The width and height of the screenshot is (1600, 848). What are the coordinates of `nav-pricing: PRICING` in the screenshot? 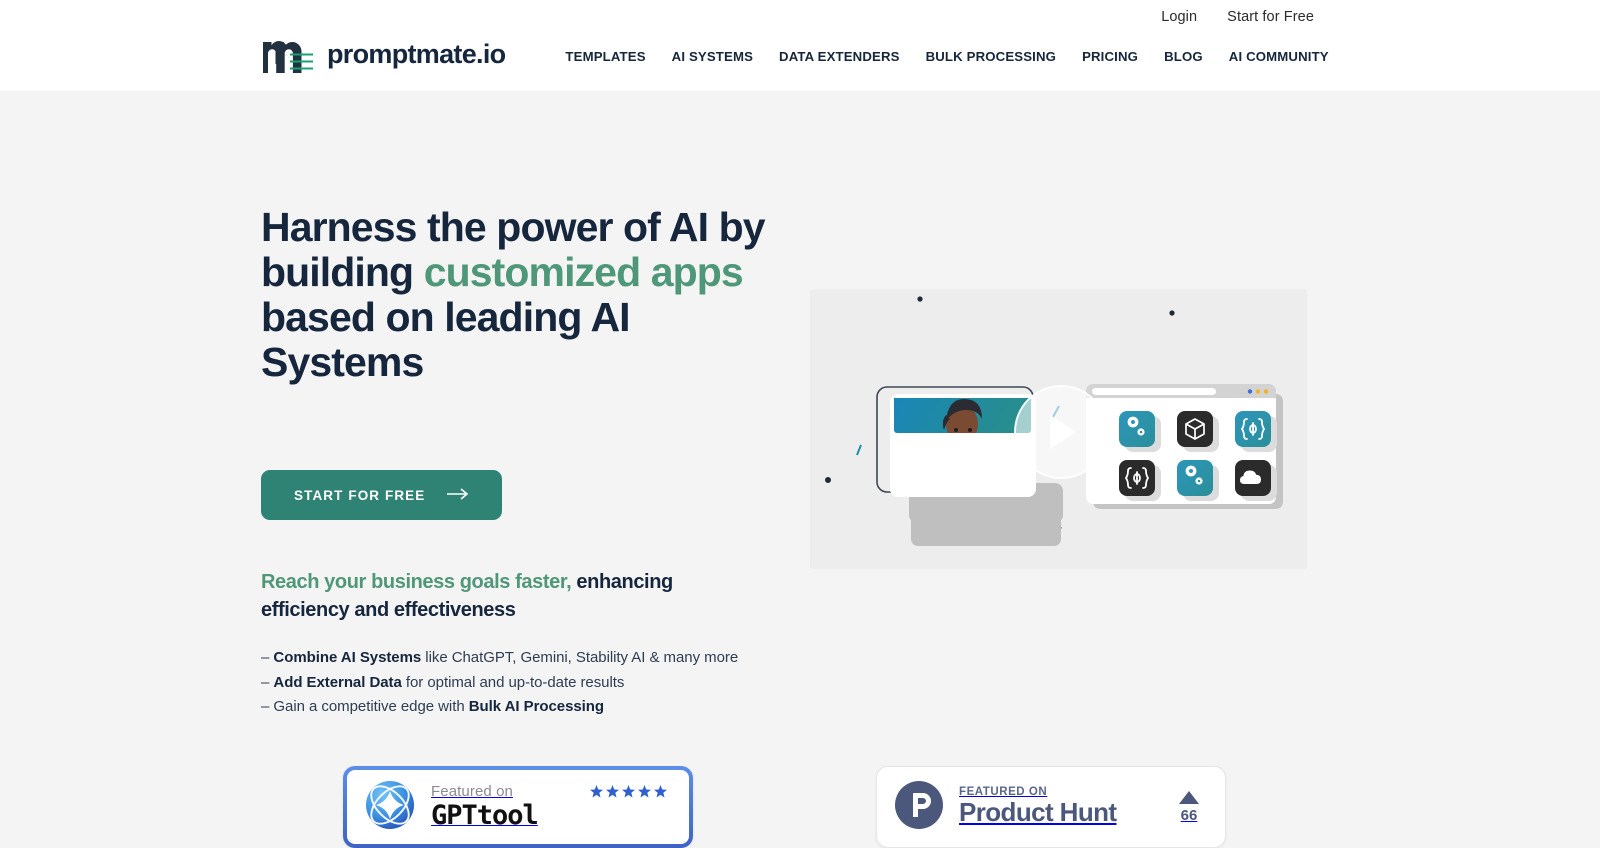 It's located at (1110, 56).